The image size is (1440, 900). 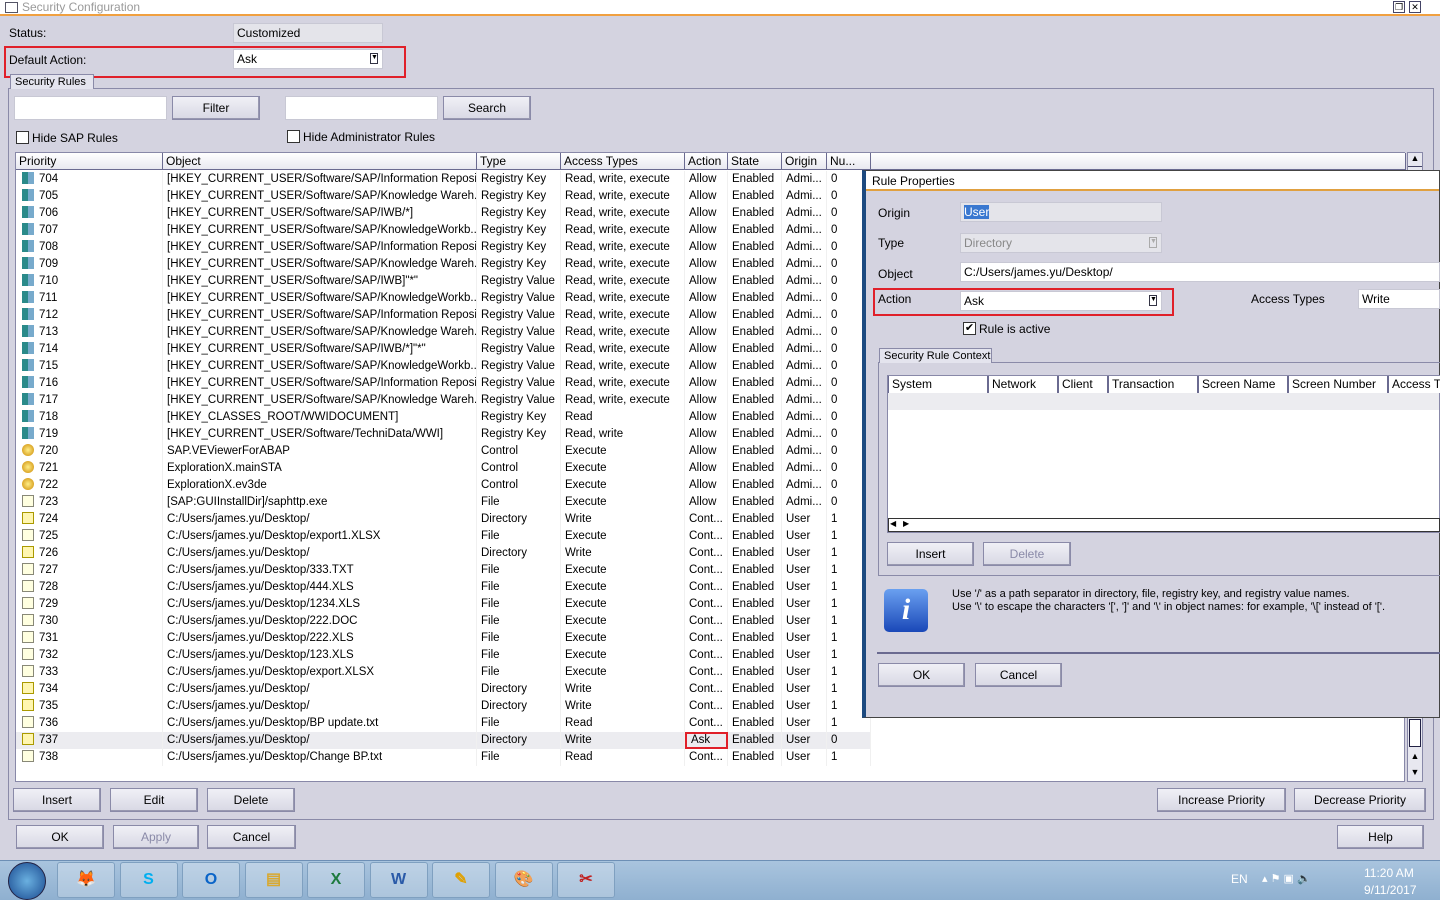 What do you see at coordinates (935, 355) in the screenshot?
I see `tab-security-rule-context: Security Rule Context` at bounding box center [935, 355].